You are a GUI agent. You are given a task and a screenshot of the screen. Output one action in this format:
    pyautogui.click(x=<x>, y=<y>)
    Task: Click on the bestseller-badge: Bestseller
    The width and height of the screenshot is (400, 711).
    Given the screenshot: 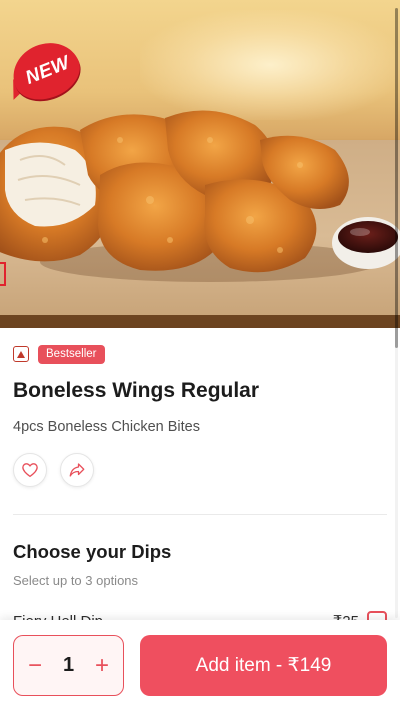 What is the action you would take?
    pyautogui.click(x=71, y=354)
    